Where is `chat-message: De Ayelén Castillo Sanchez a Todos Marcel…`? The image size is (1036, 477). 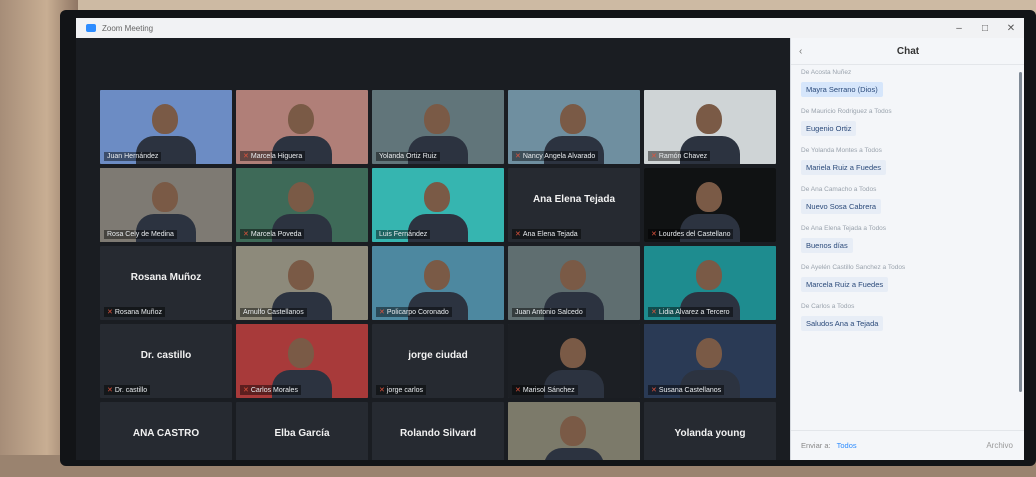
chat-message: De Ayelén Castillo Sanchez a Todos Marcel… is located at coordinates (908, 278).